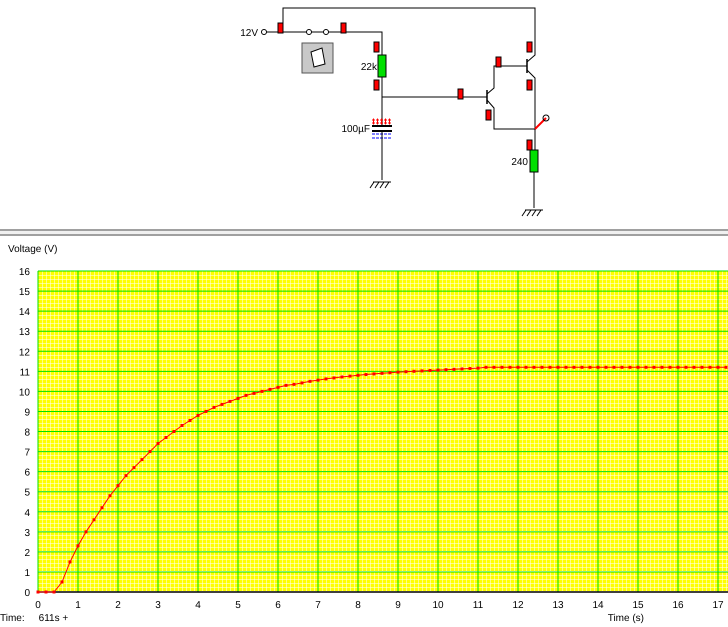 Image resolution: width=728 pixels, height=627 pixels. Describe the element at coordinates (318, 58) in the screenshot. I see `toggle-switch-button` at that location.